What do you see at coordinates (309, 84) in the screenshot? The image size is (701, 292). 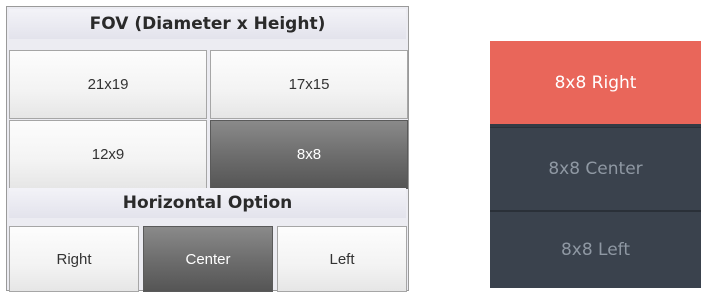 I see `fov-option-17x15: 17x15` at bounding box center [309, 84].